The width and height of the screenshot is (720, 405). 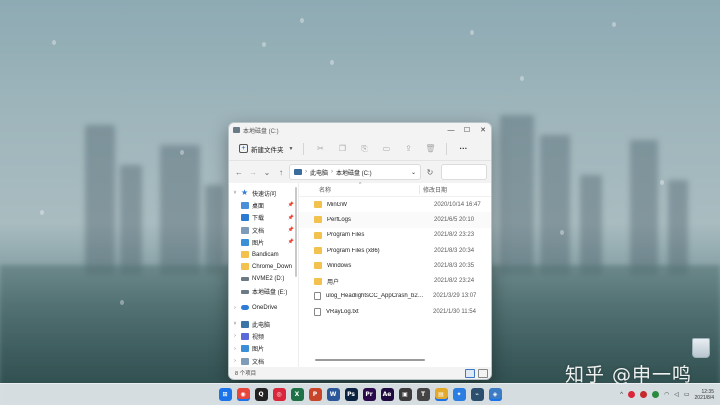 What do you see at coordinates (643, 394) in the screenshot?
I see `app-tray-icon` at bounding box center [643, 394].